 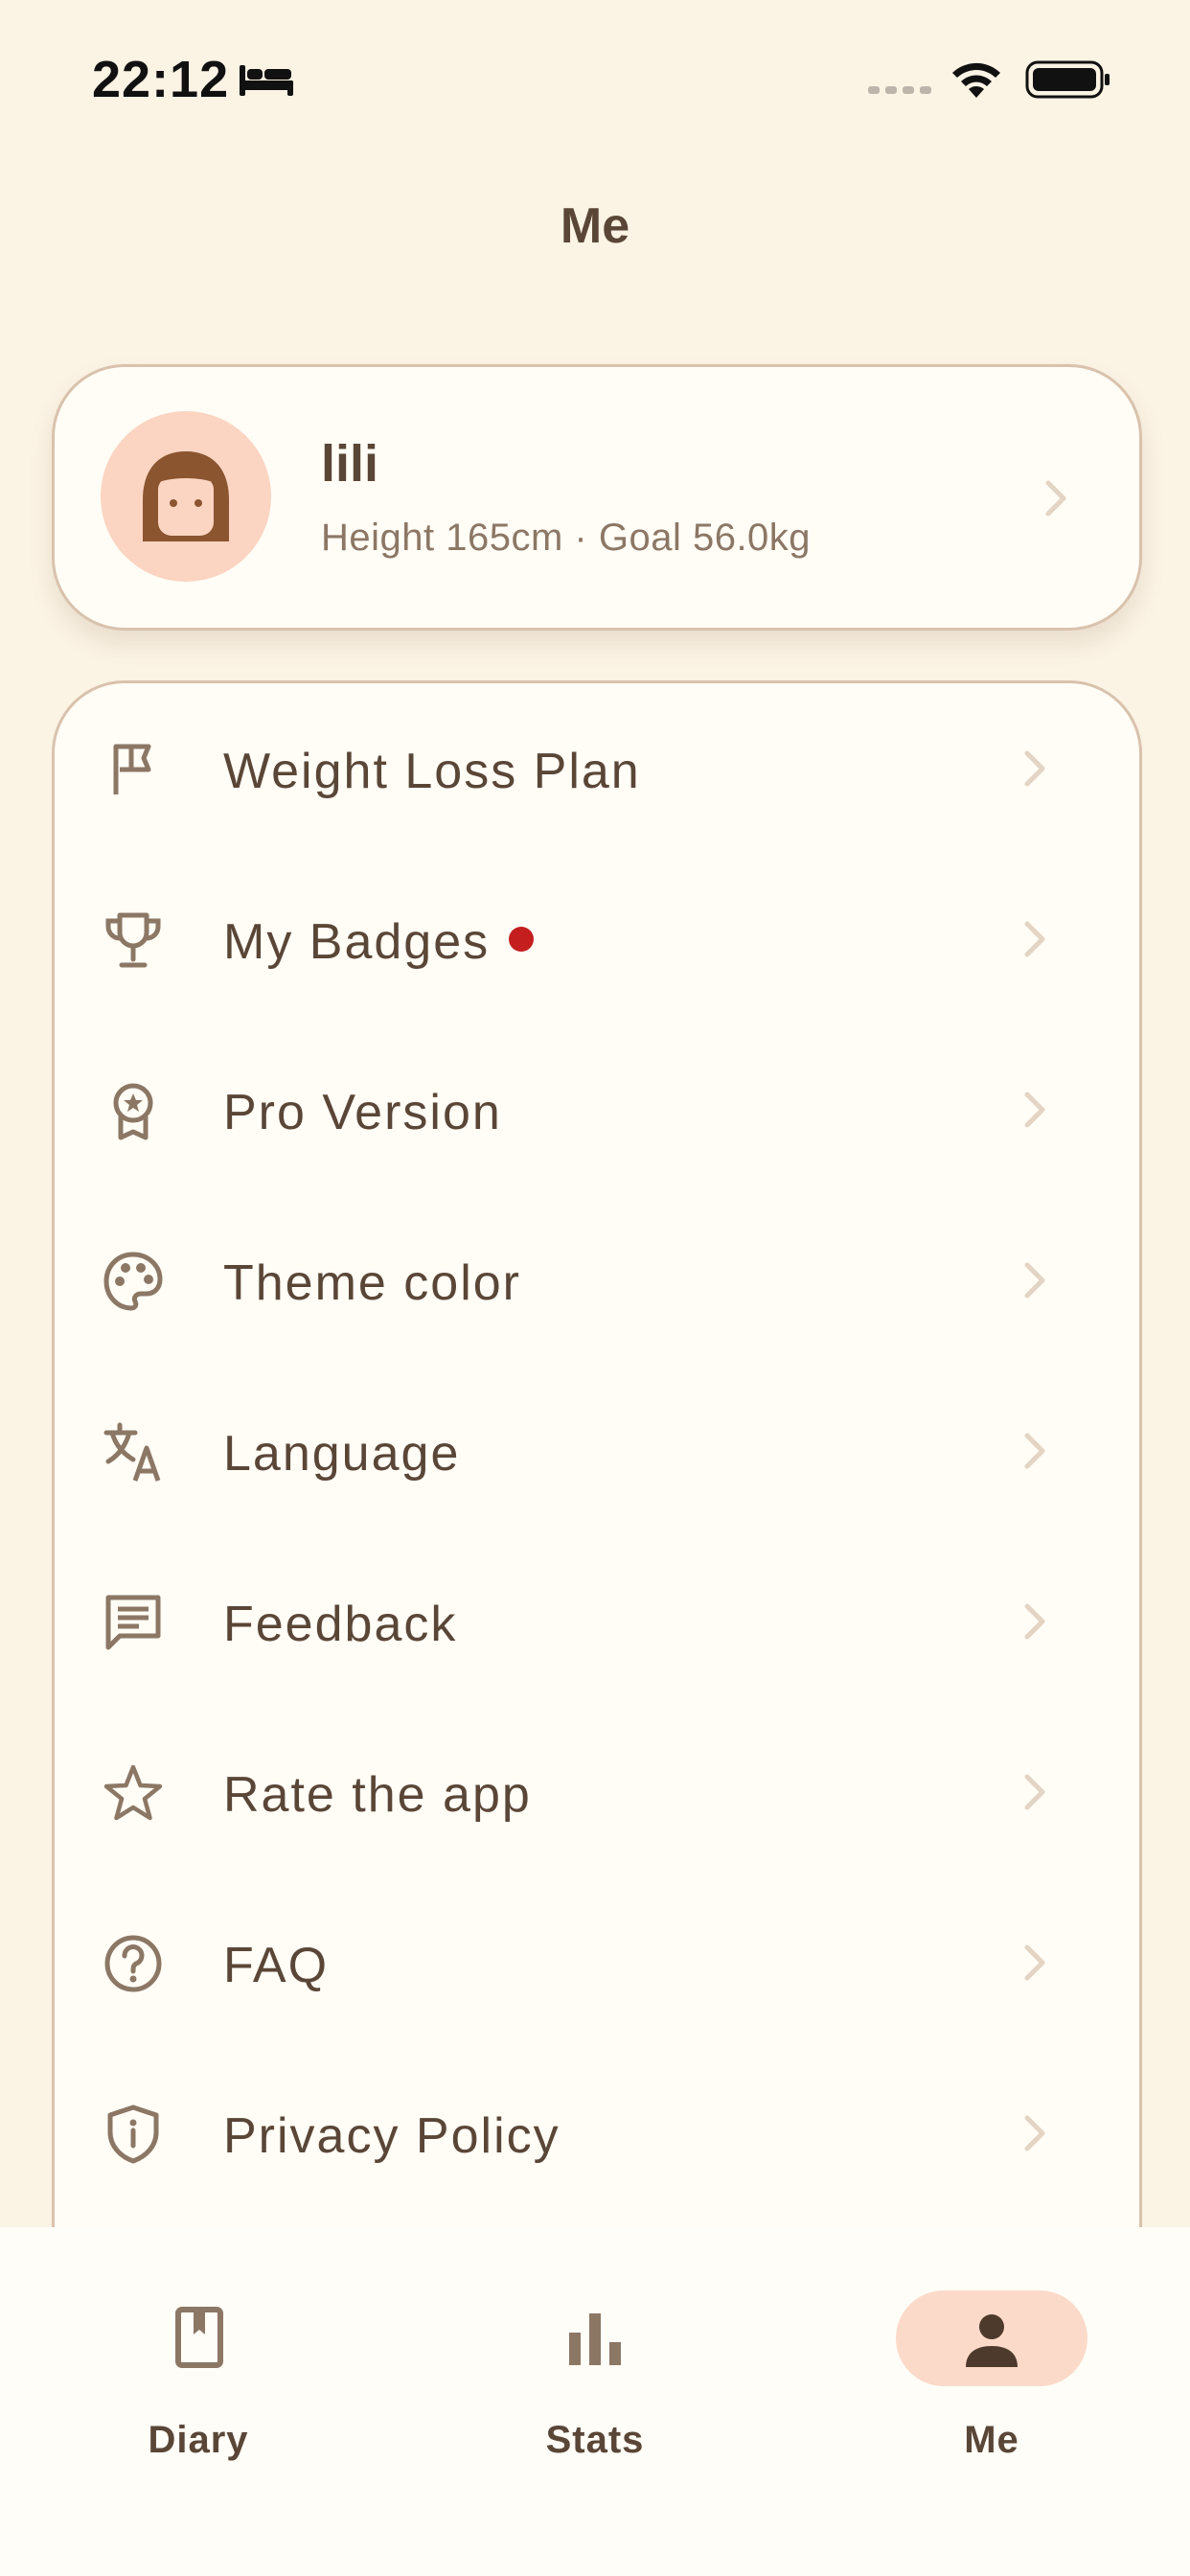 I want to click on bar-chart-icon, so click(x=595, y=2339).